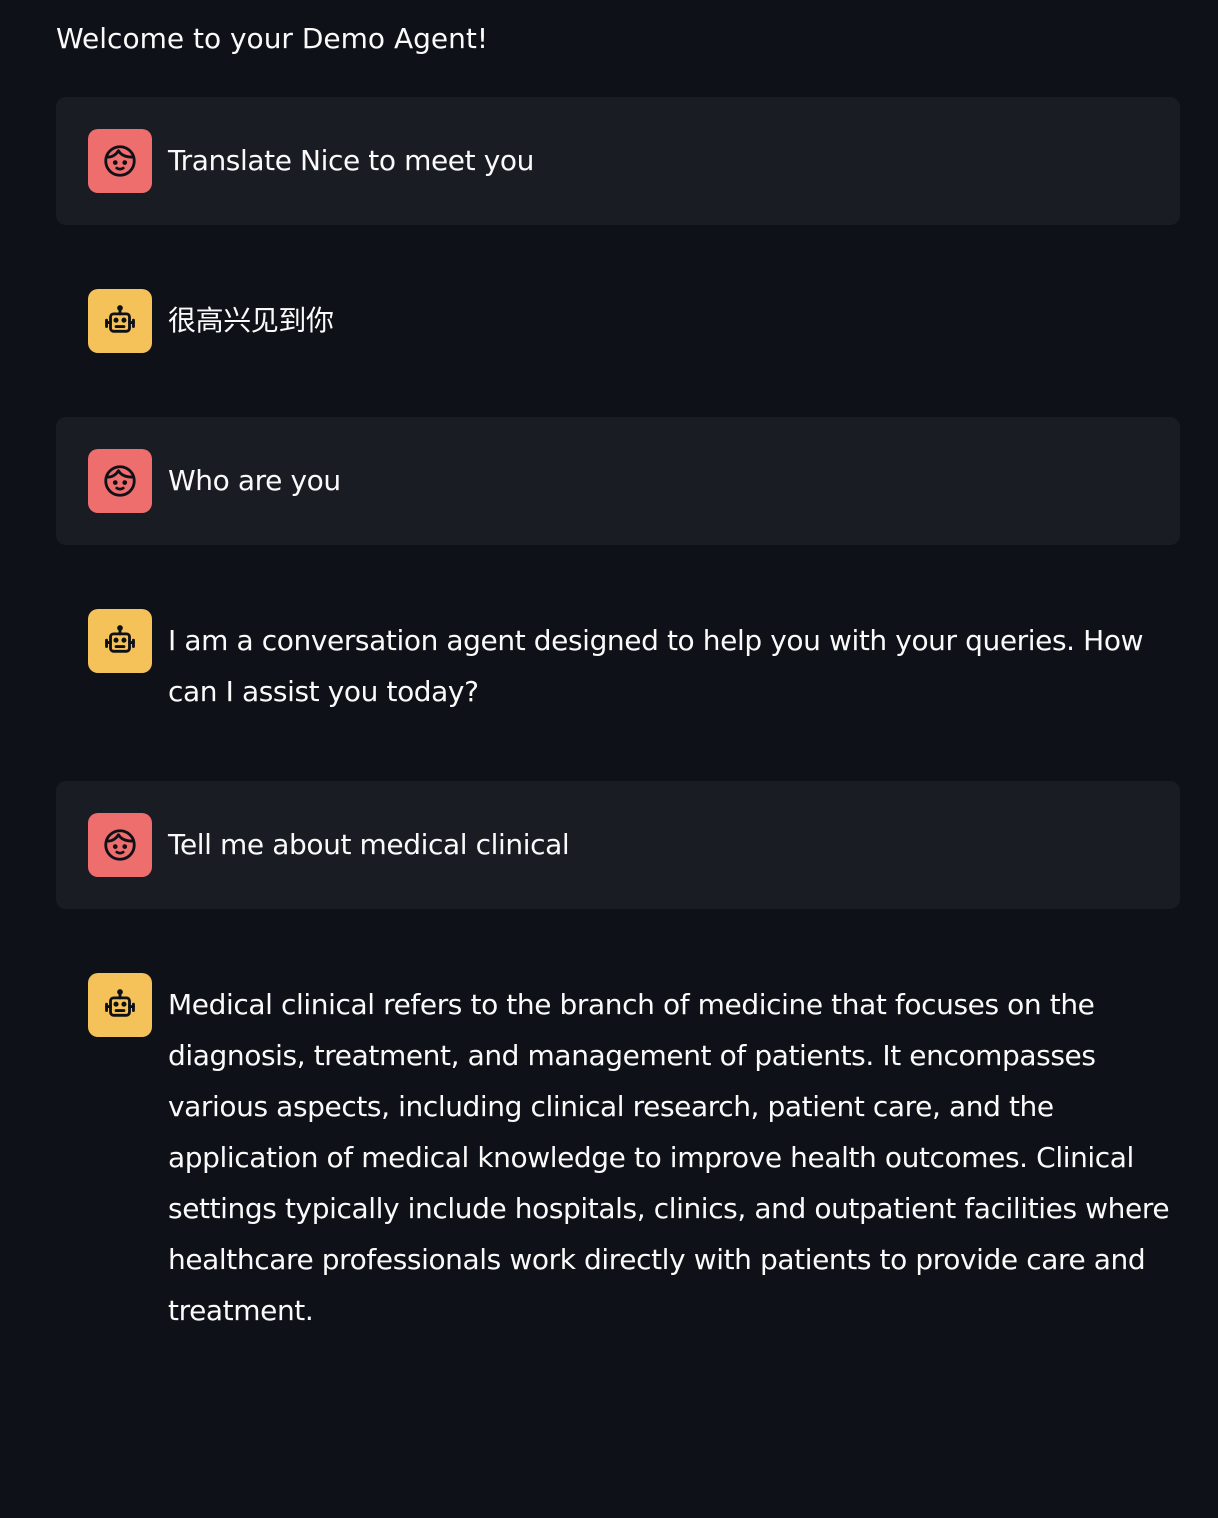 This screenshot has height=1518, width=1218. Describe the element at coordinates (618, 321) in the screenshot. I see `chat-message-assistant: 很高兴见到你` at that location.